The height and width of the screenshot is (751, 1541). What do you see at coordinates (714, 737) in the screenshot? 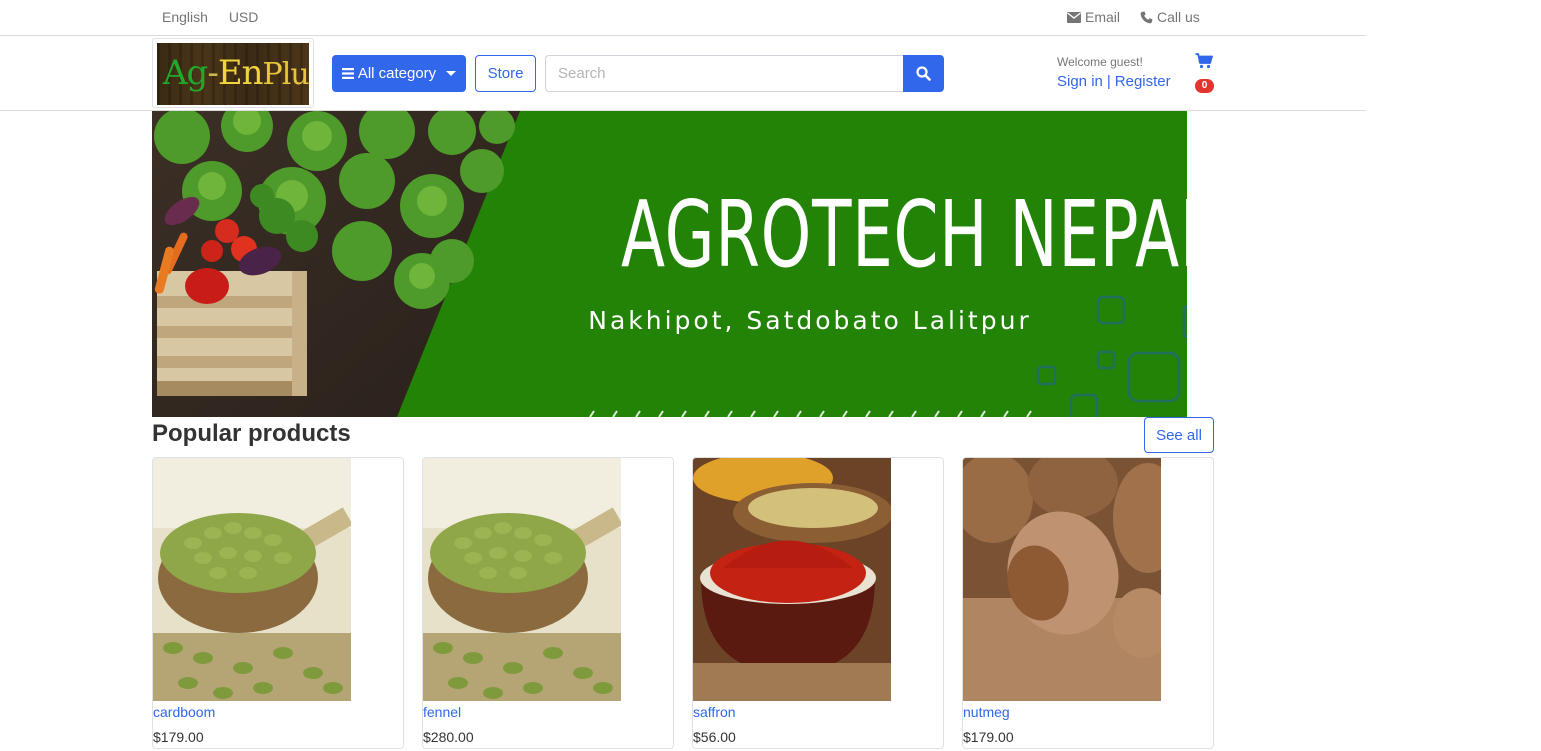
I see `product-price: $56.00` at bounding box center [714, 737].